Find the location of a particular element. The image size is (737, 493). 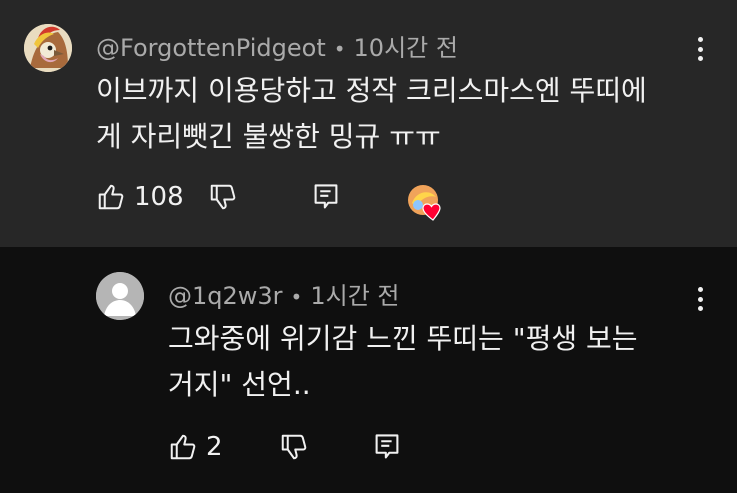

default-user-avatar-icon is located at coordinates (120, 296).